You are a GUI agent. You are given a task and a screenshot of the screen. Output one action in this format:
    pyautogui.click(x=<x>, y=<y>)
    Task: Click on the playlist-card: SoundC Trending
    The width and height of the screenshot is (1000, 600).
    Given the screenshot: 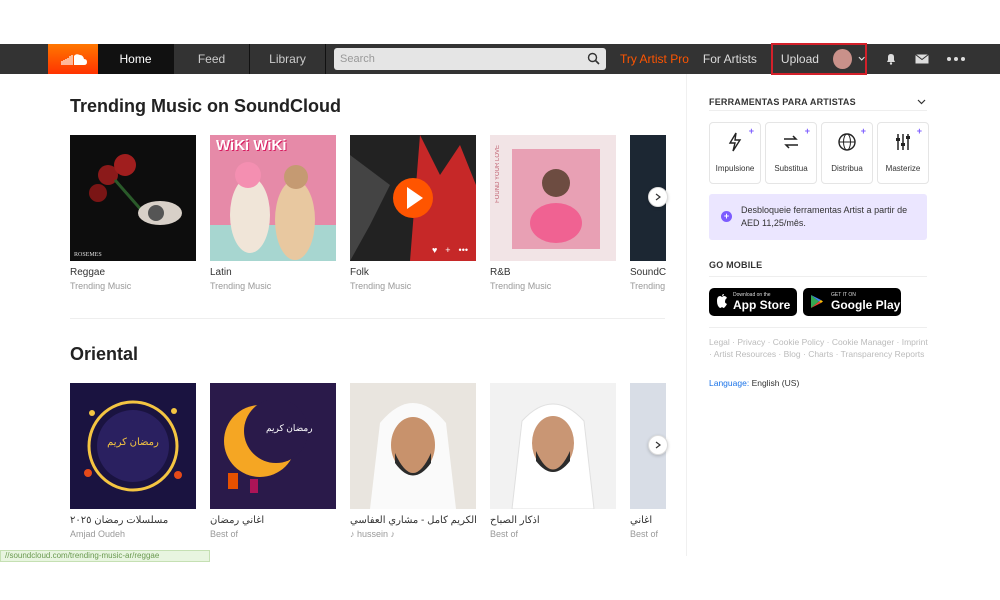 What is the action you would take?
    pyautogui.click(x=648, y=213)
    